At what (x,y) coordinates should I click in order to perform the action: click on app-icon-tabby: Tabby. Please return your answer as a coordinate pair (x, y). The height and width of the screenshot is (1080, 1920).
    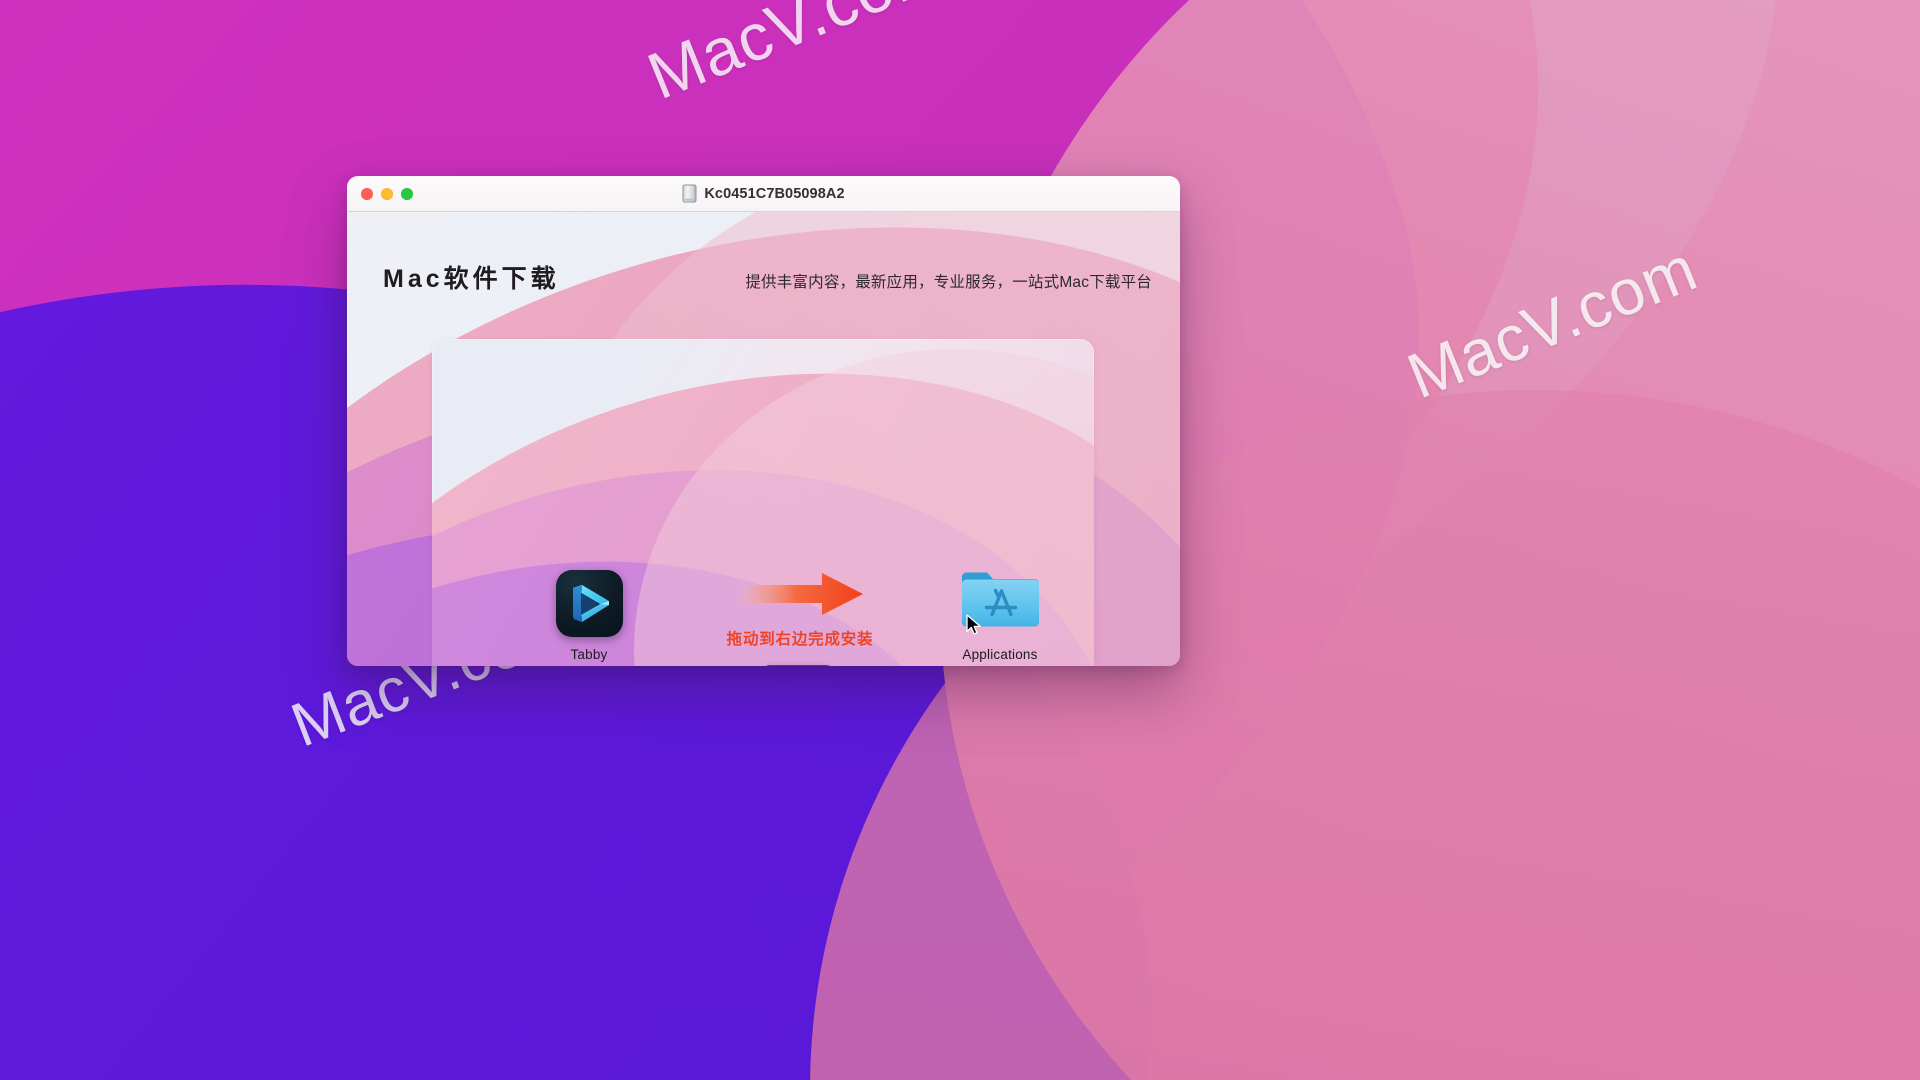
    Looking at the image, I should click on (589, 616).